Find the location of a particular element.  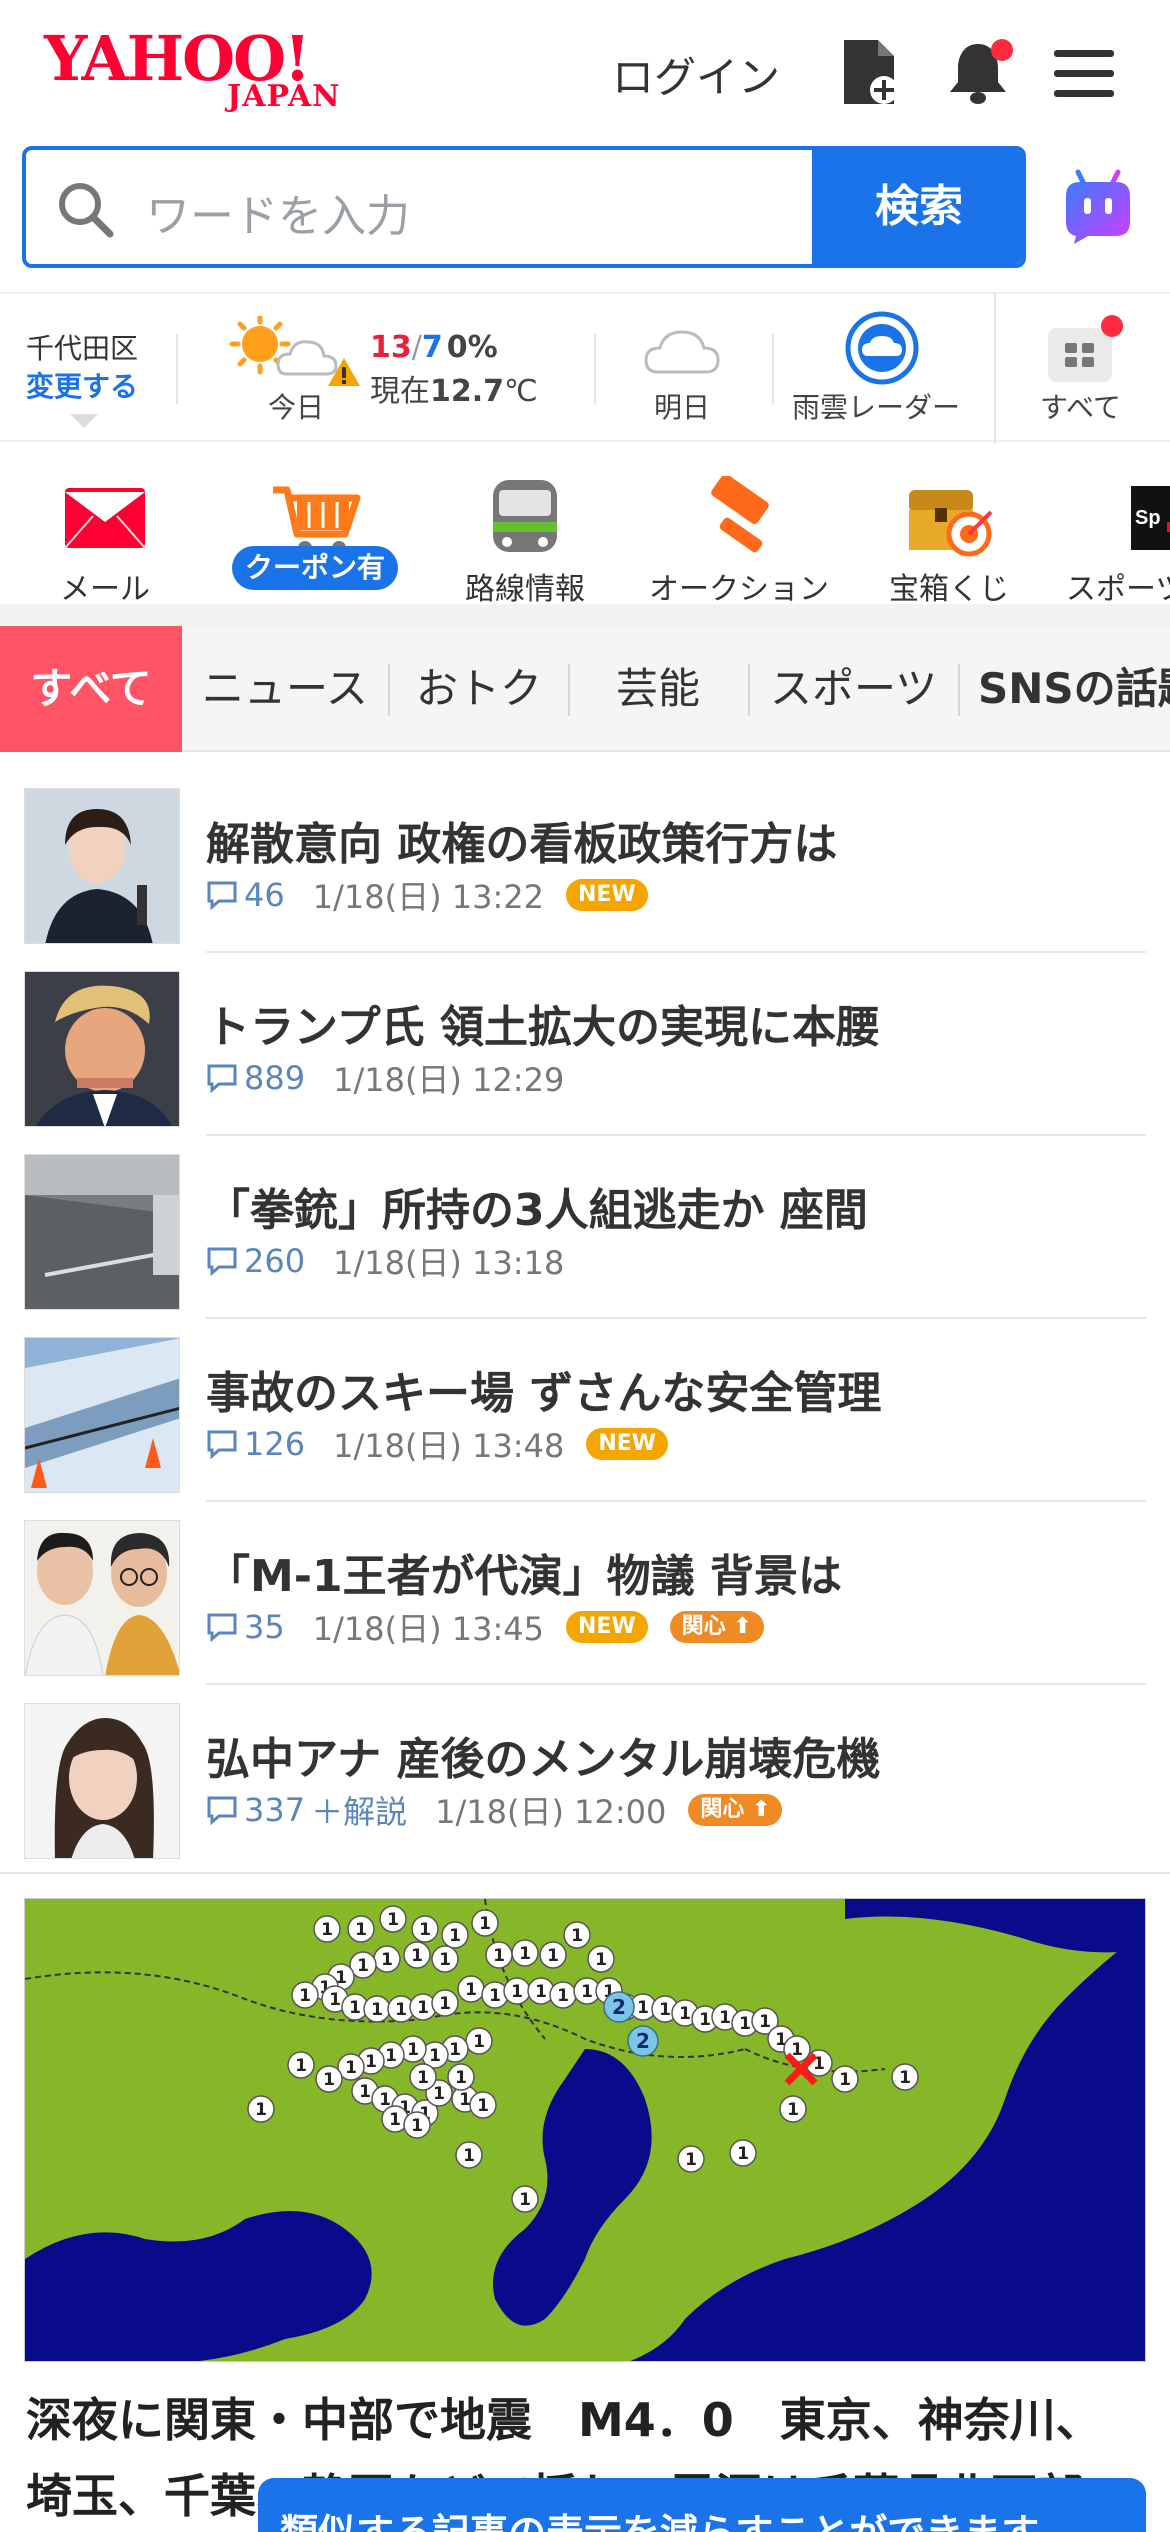

temp-unit: ℃ is located at coordinates (521, 391).